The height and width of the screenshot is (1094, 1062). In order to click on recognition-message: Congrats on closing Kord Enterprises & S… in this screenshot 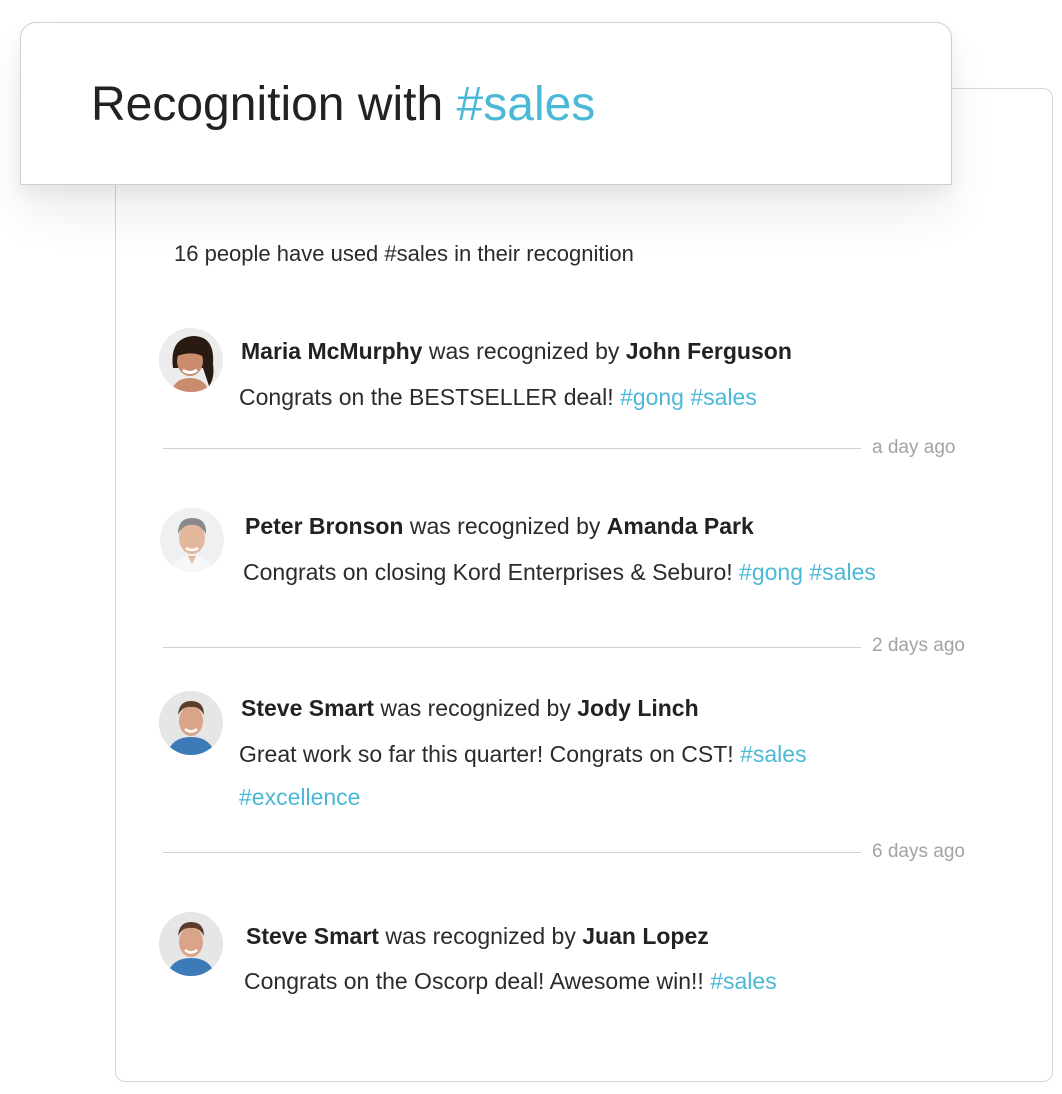, I will do `click(613, 572)`.